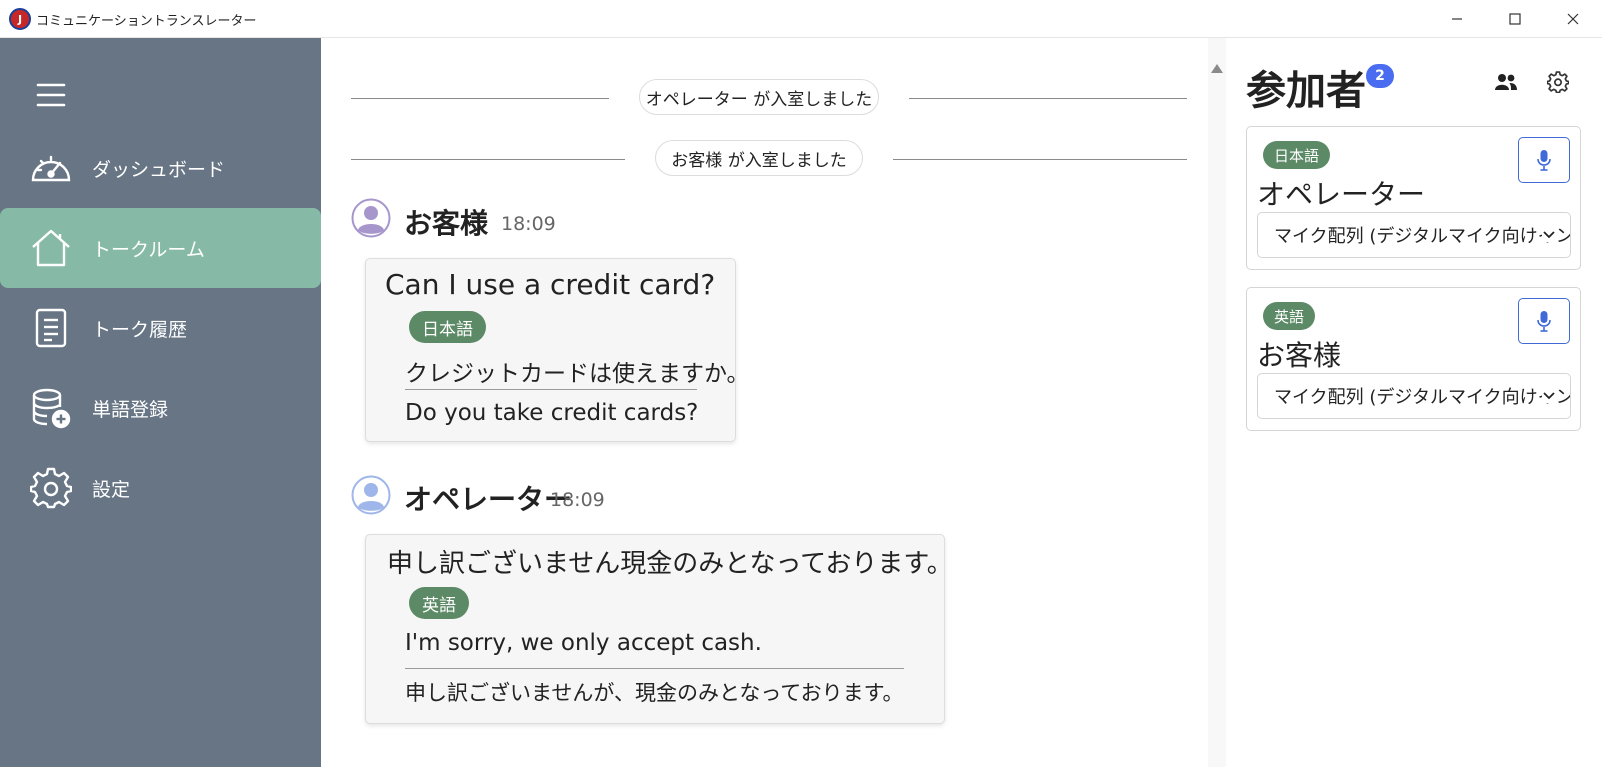  I want to click on title-bar: J コミュニケーショントランスレーター, so click(801, 19).